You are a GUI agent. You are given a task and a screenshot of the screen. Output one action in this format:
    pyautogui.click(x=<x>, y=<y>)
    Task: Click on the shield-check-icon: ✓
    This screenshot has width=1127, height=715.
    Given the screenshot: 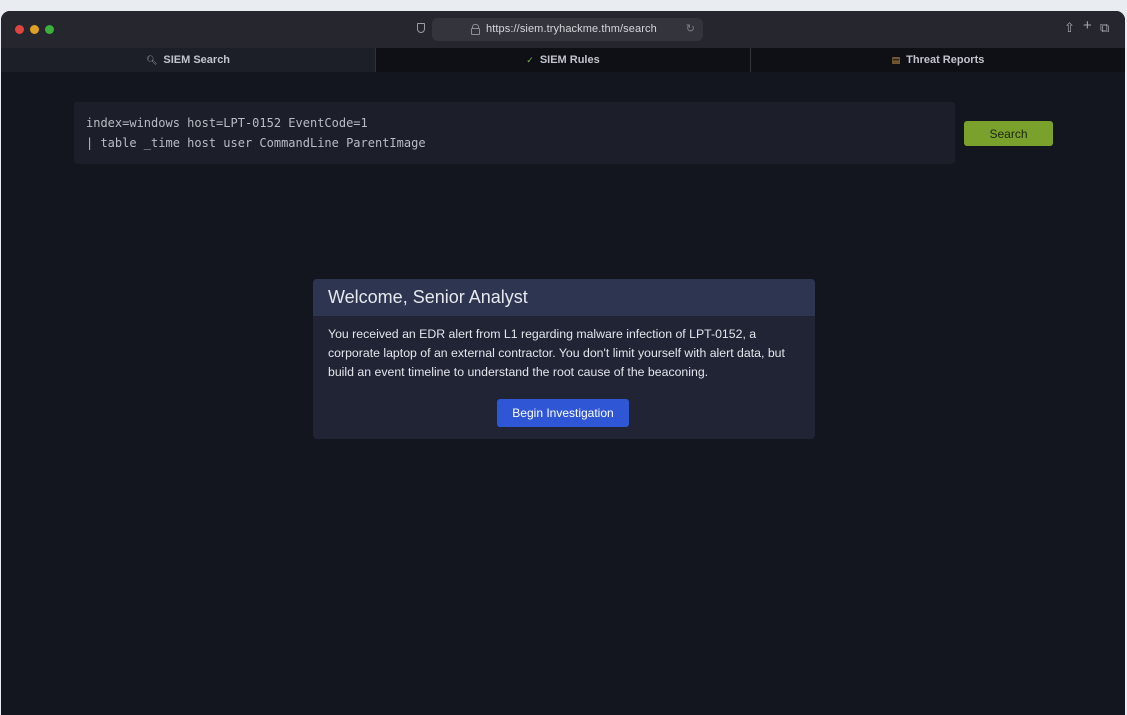 What is the action you would take?
    pyautogui.click(x=530, y=59)
    